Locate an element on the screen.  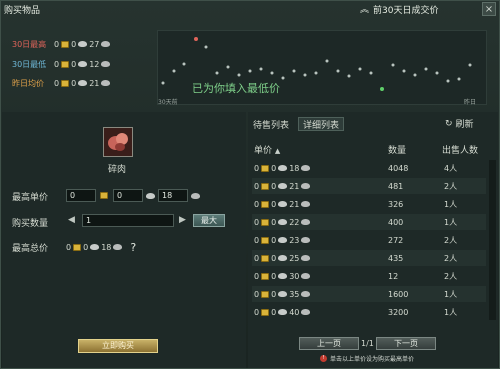
stat-row-30day-low: 30日最低 0 0 12 is located at coordinates (61, 64).